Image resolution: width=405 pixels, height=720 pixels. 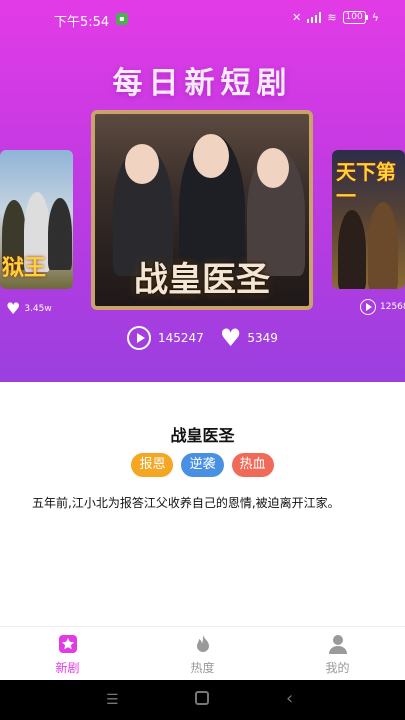 I want to click on show-title: 战皇医圣, so click(x=202, y=435).